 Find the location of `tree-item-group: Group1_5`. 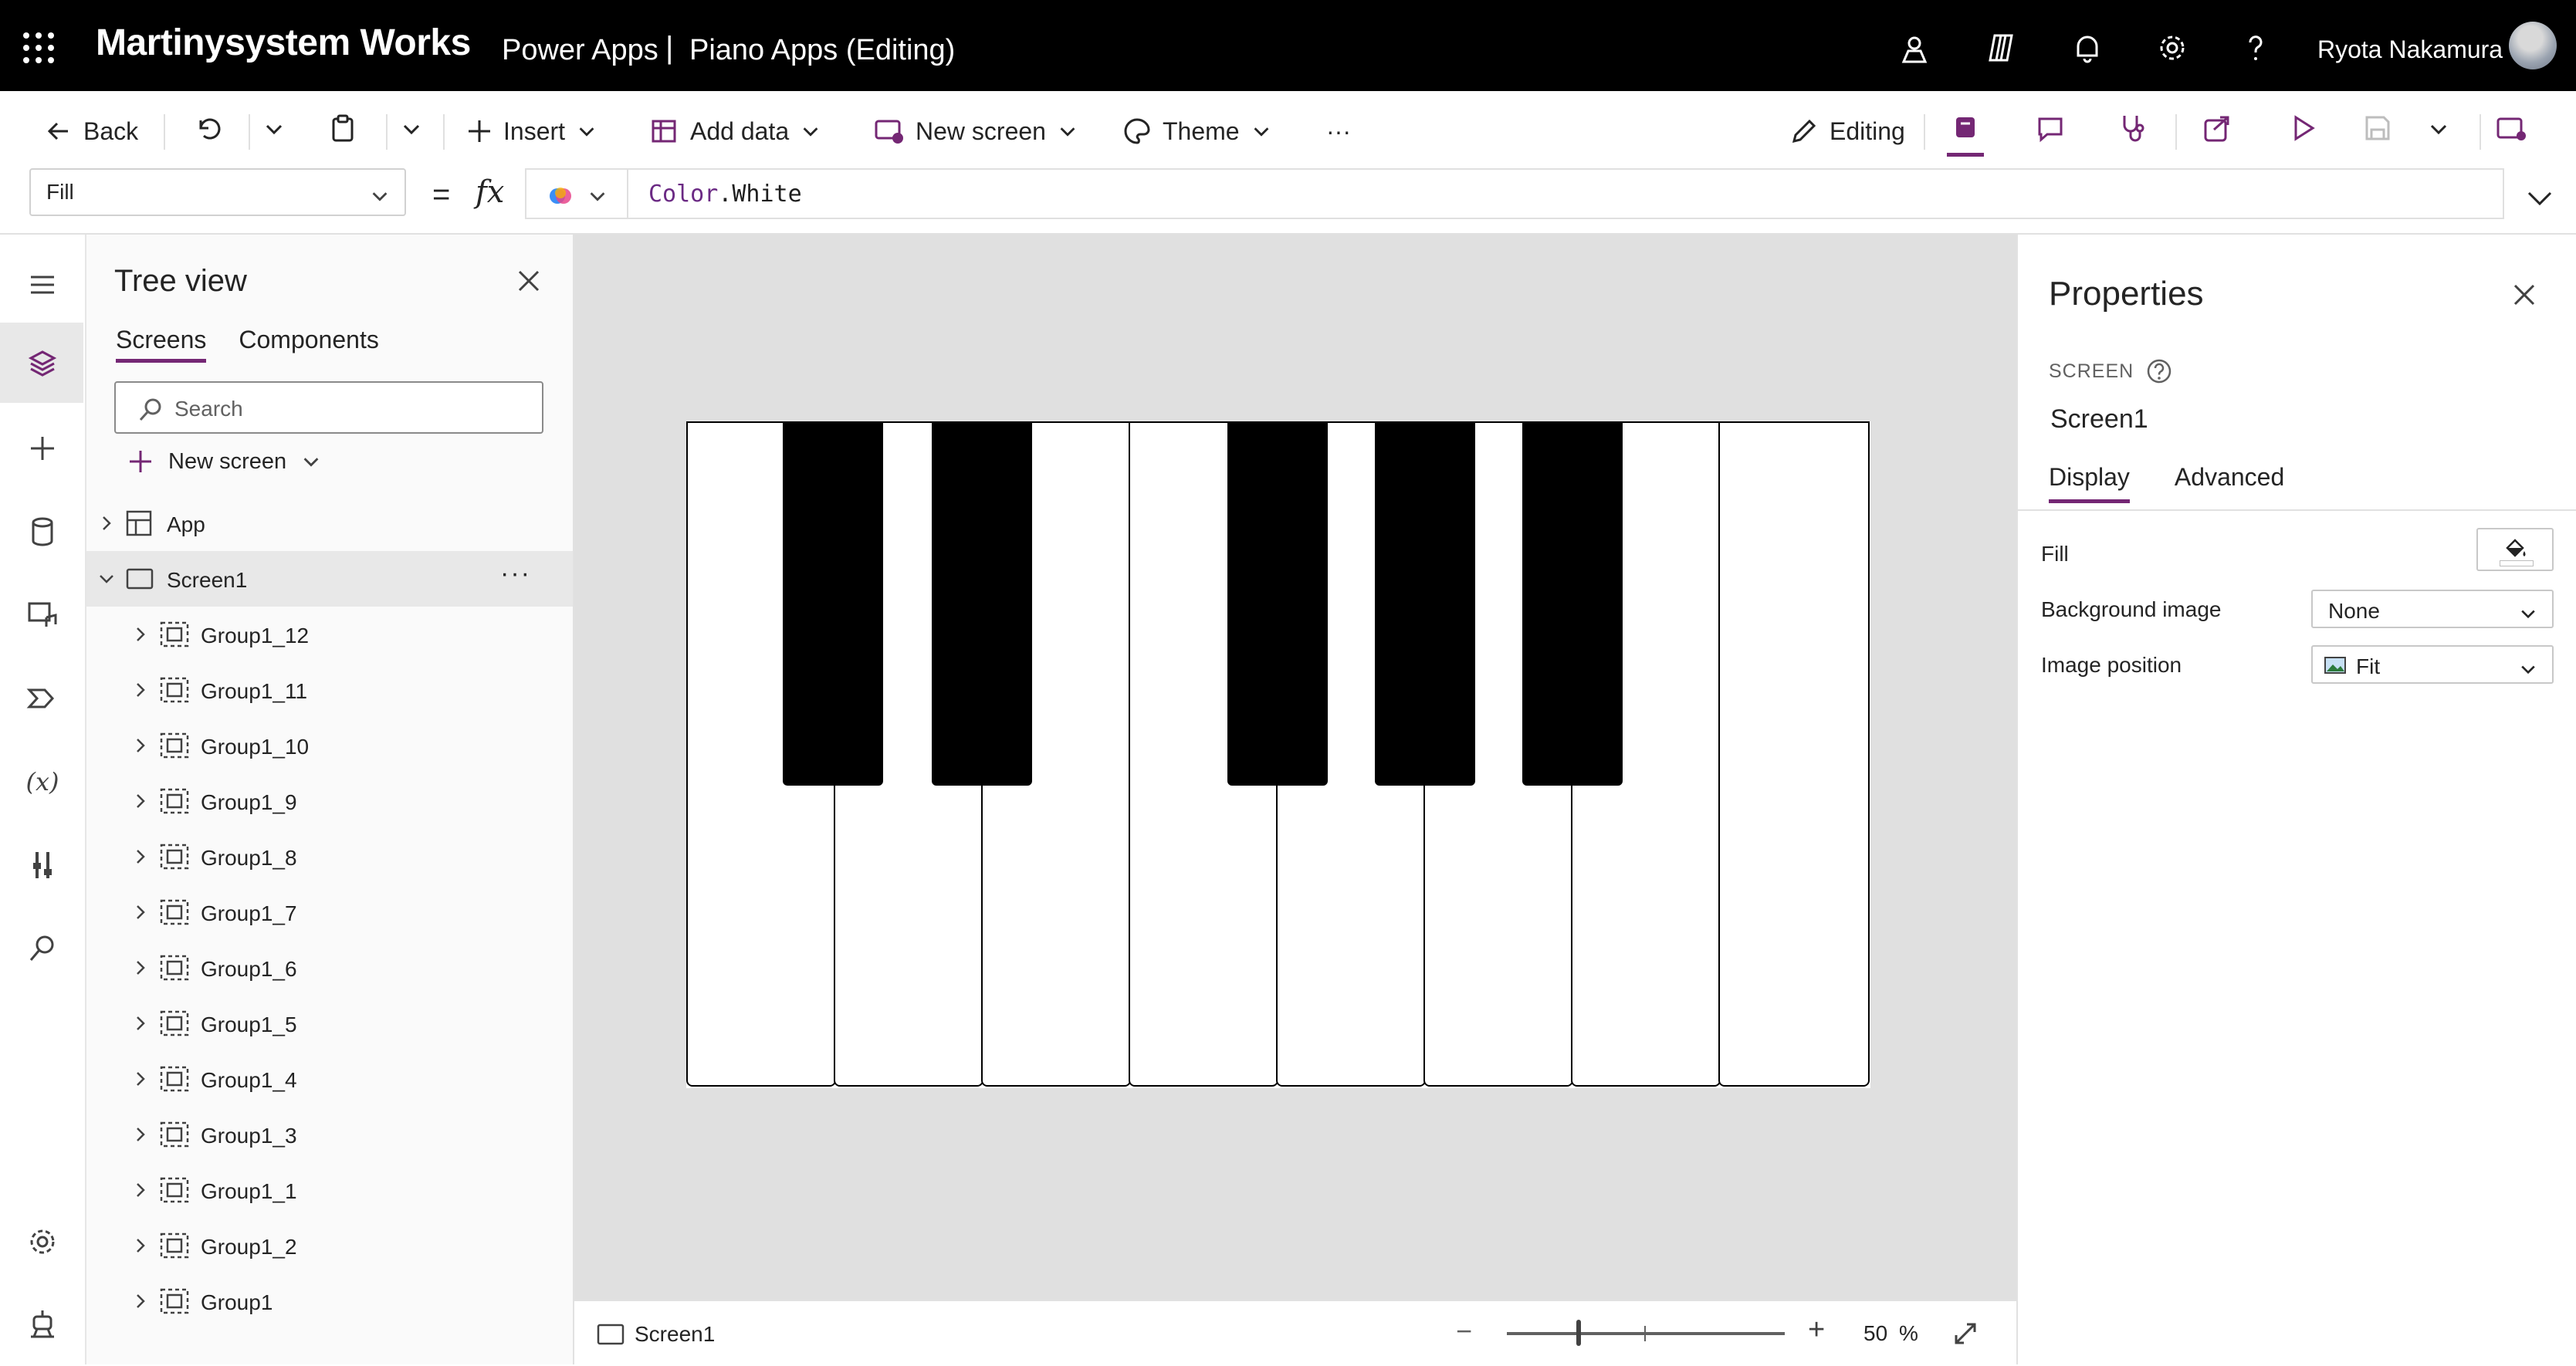

tree-item-group: Group1_5 is located at coordinates (329, 1024).